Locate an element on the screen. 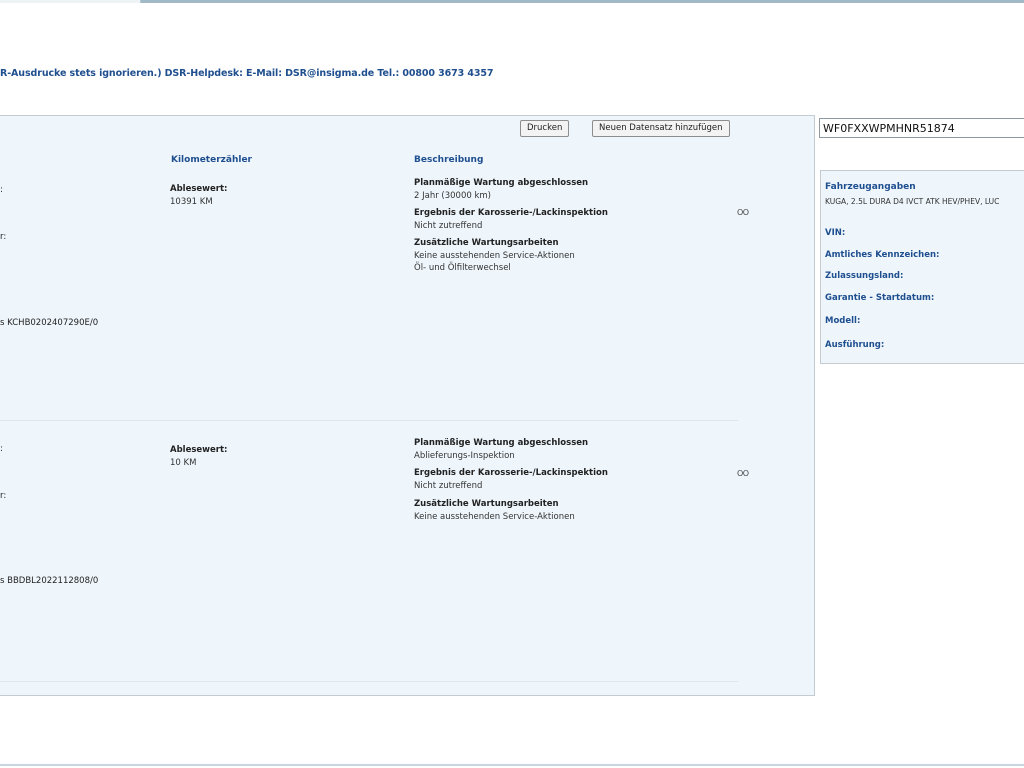  record-separator is located at coordinates (369, 420).